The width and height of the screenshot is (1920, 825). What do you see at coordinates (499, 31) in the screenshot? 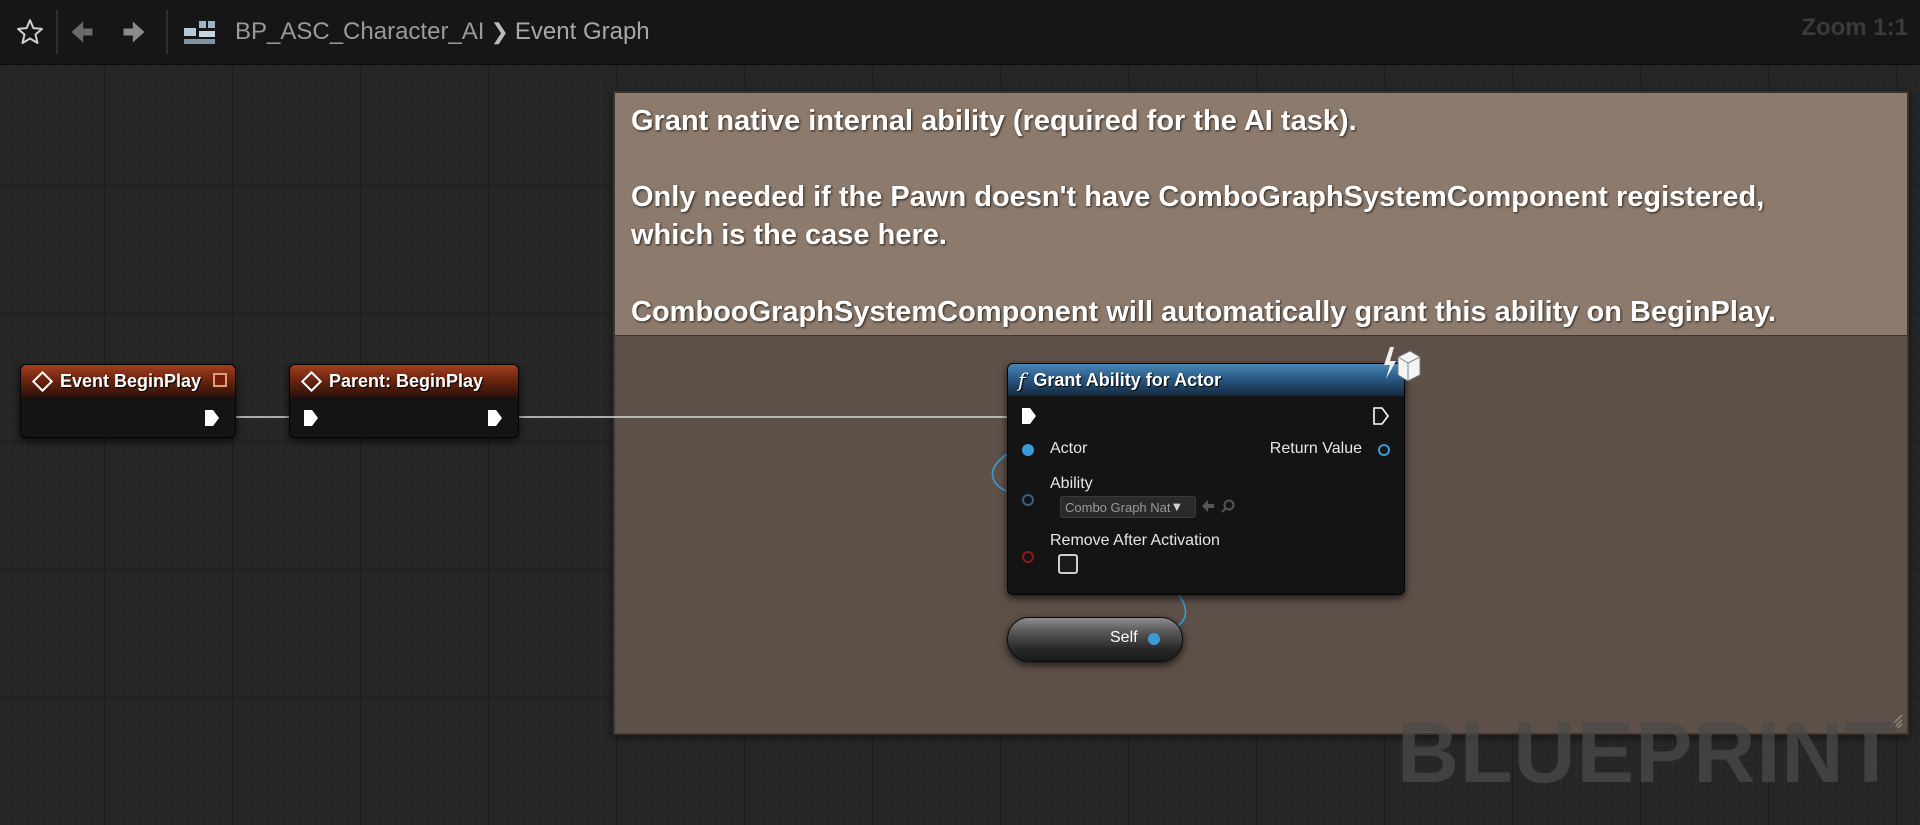
I see `chevron-right-icon: ❯` at bounding box center [499, 31].